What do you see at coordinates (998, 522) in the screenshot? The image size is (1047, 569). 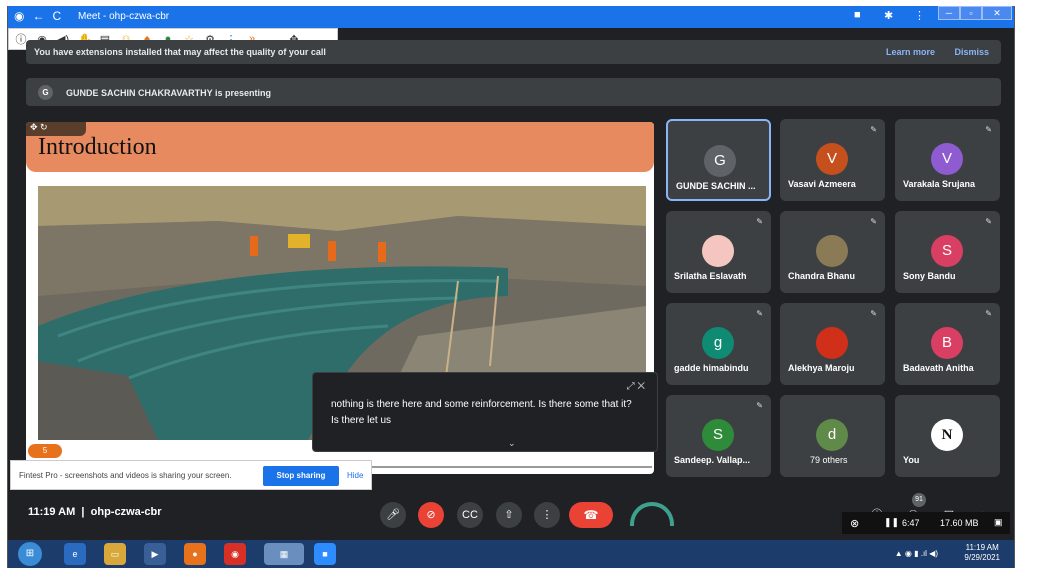 I see `save-icon: ▣` at bounding box center [998, 522].